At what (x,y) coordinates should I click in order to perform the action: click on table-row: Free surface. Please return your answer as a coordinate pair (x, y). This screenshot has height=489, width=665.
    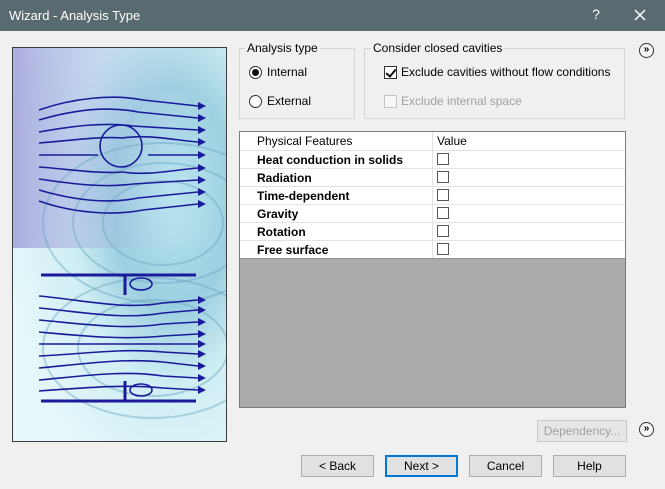
    Looking at the image, I should click on (432, 250).